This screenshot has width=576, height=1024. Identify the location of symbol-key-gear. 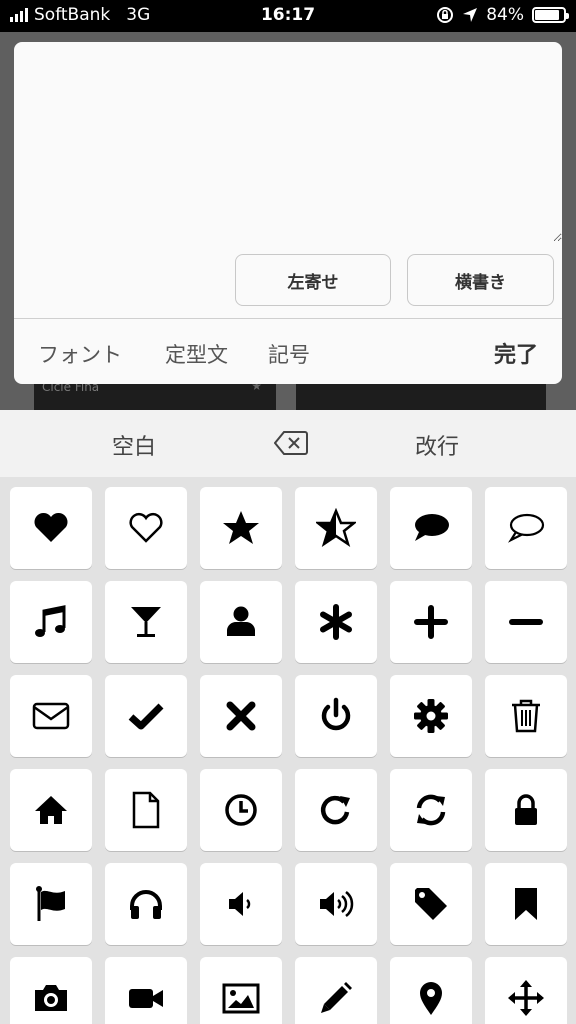
(431, 716).